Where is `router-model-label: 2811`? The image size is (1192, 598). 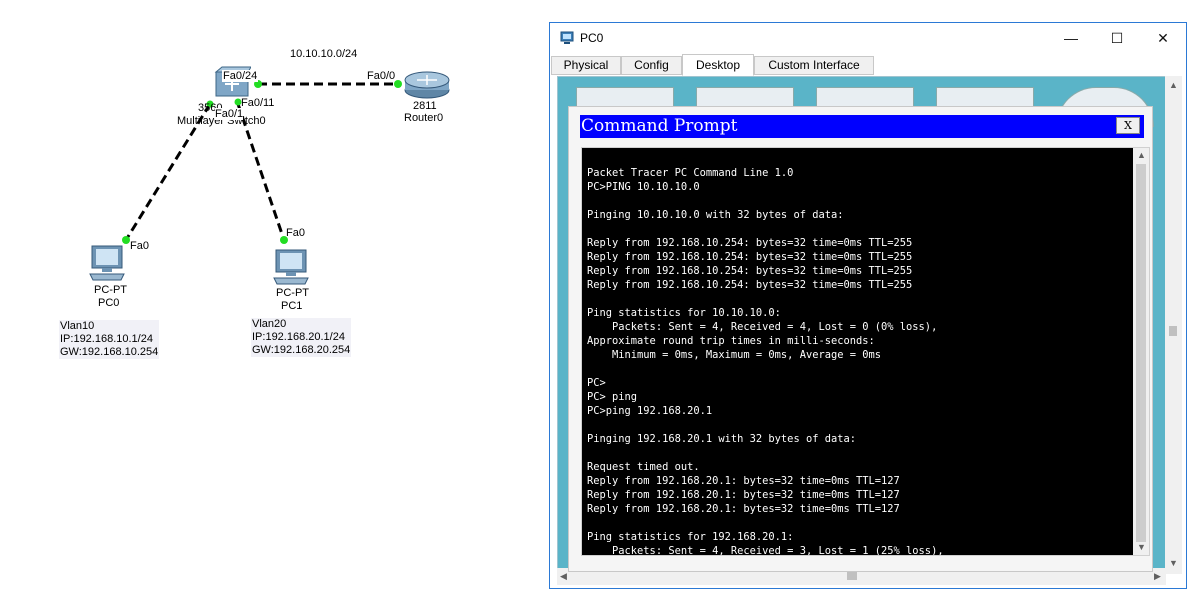
router-model-label: 2811 is located at coordinates (425, 106).